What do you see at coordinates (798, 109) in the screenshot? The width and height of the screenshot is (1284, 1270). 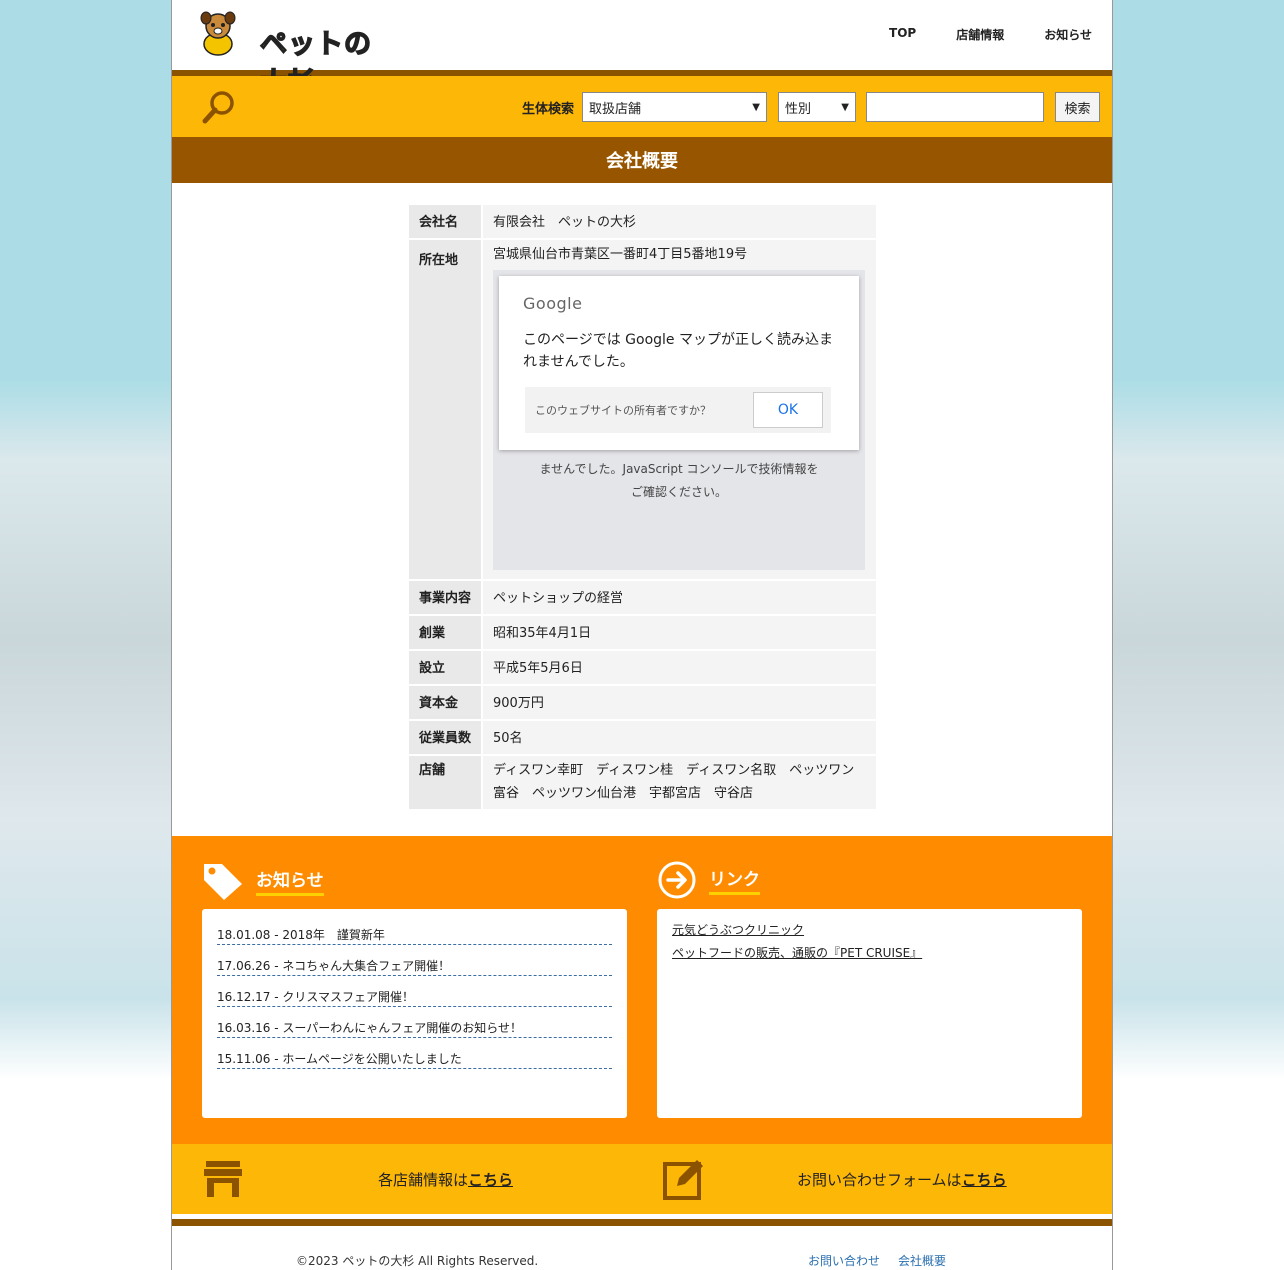 I see `gender-select-value: 性別` at bounding box center [798, 109].